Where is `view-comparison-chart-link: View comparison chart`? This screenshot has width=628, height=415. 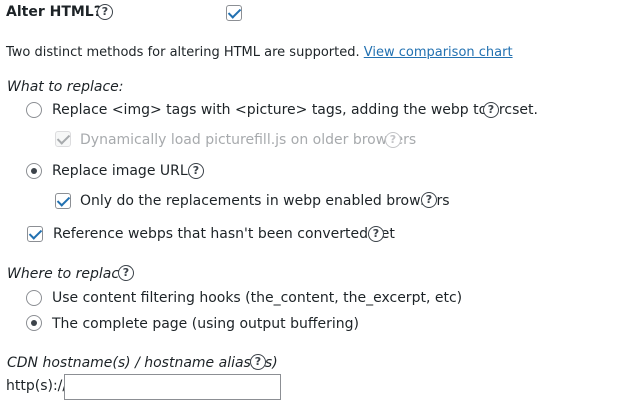 view-comparison-chart-link: View comparison chart is located at coordinates (438, 52).